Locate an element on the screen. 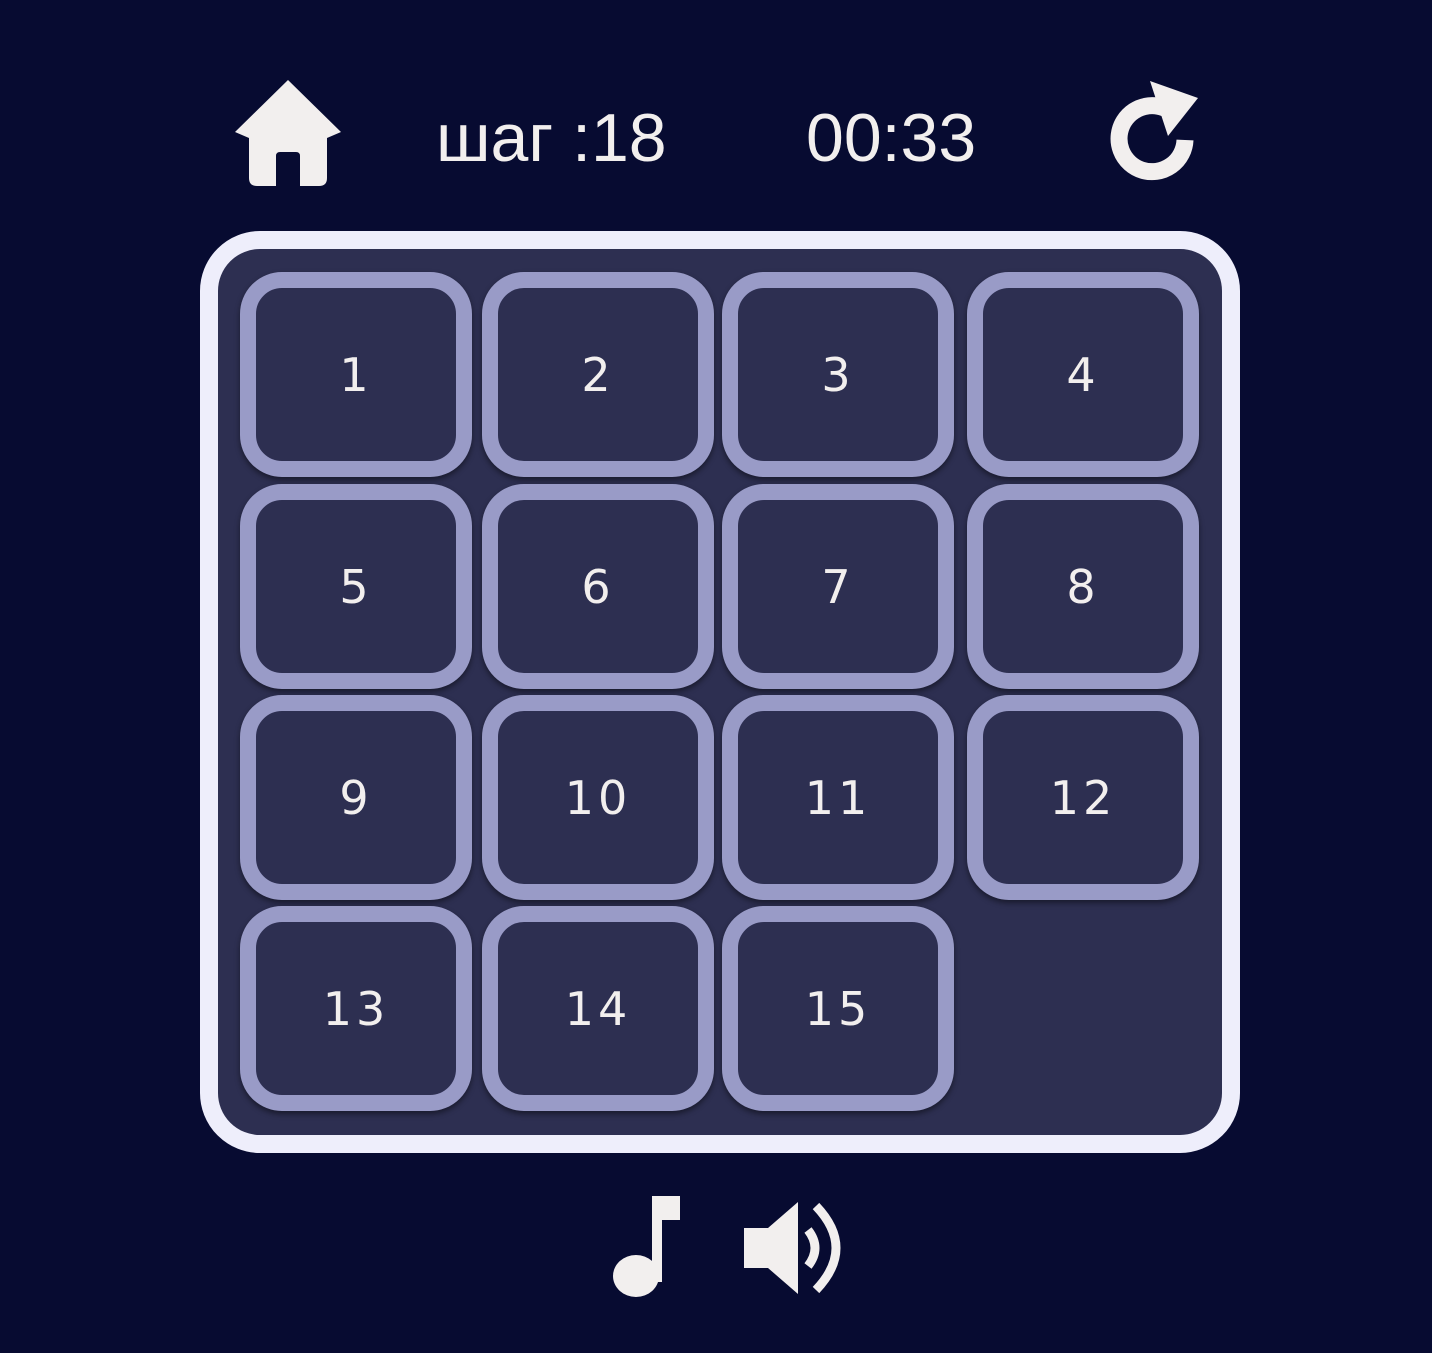  puzzle-tile: 14 is located at coordinates (598, 1008).